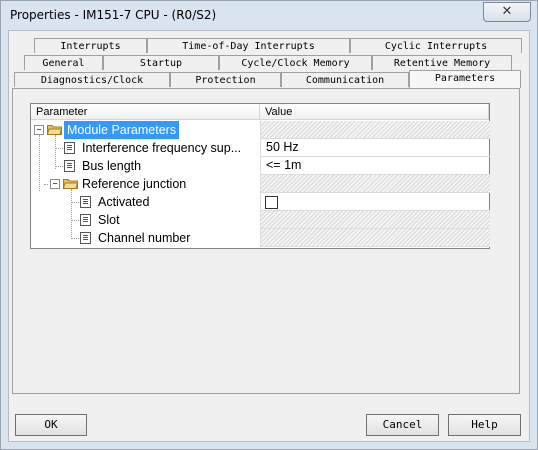 This screenshot has height=450, width=538. Describe the element at coordinates (161, 62) in the screenshot. I see `tab-startup: Startup` at that location.